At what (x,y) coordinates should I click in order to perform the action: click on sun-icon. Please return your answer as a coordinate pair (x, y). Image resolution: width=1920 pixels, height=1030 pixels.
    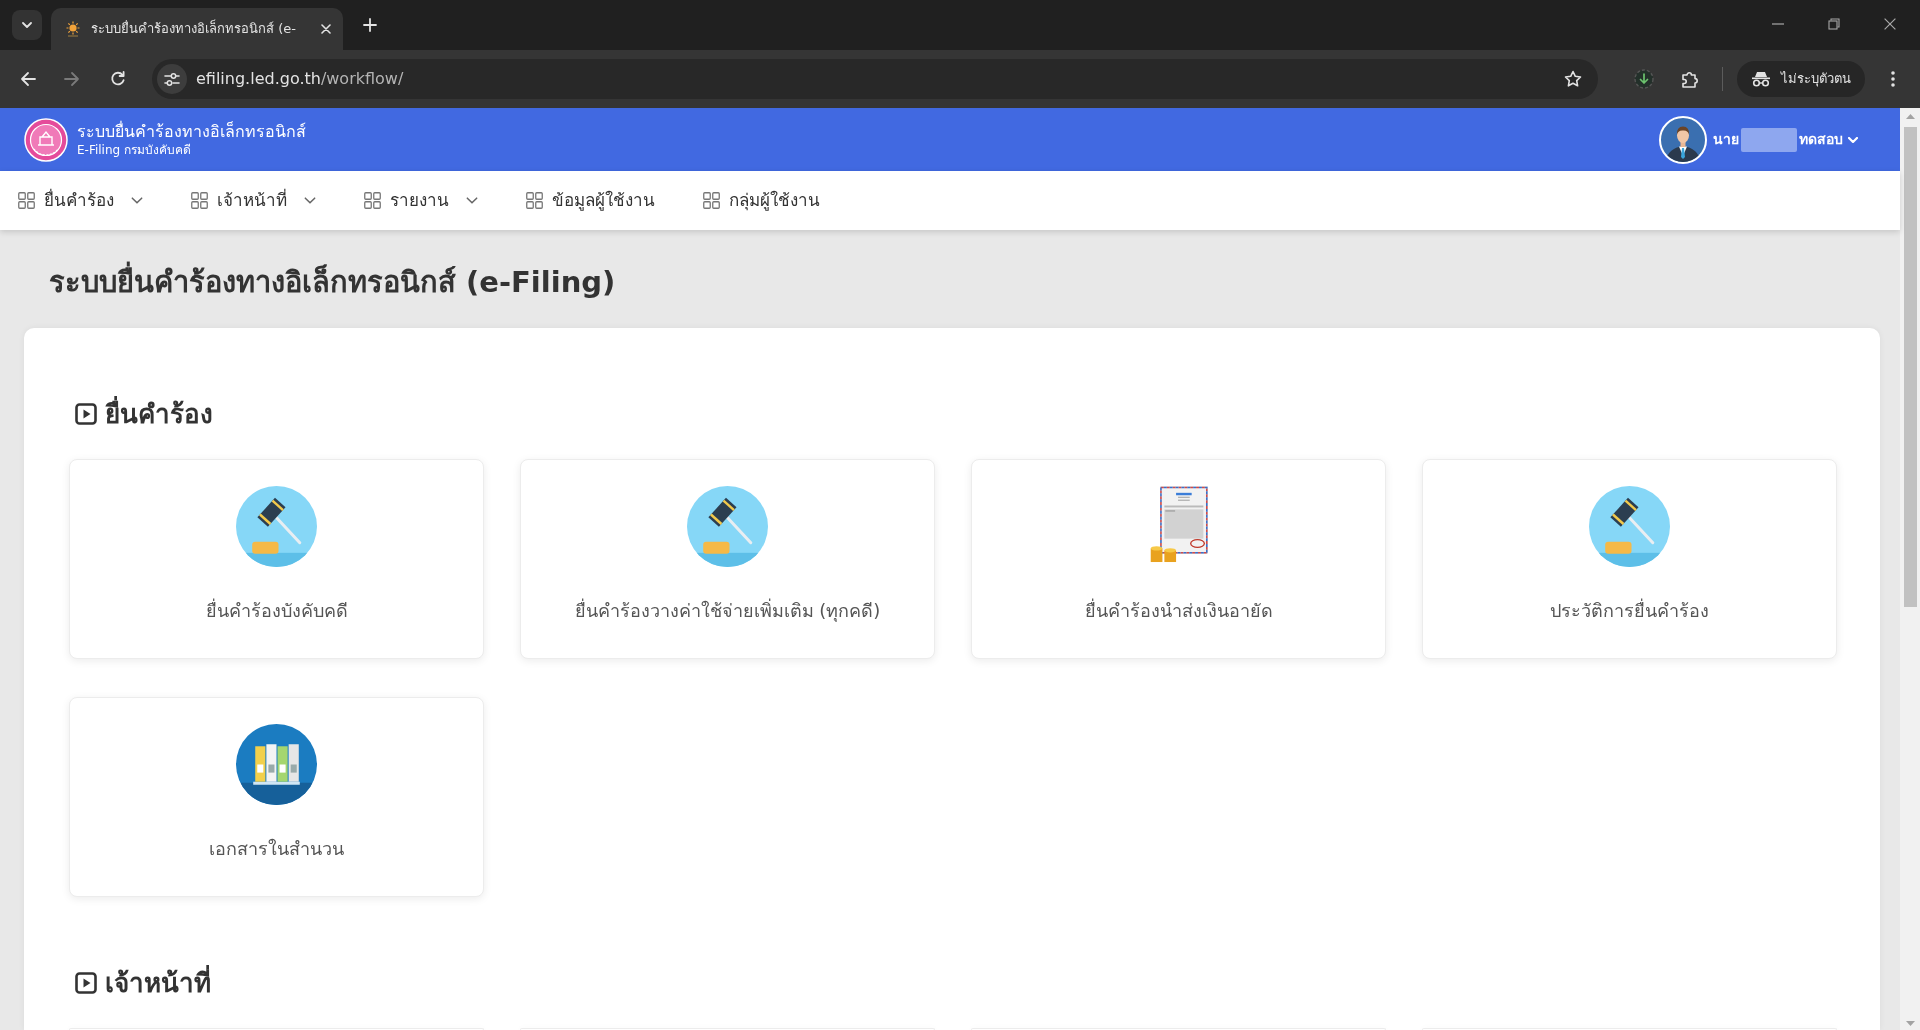
    Looking at the image, I should click on (73, 29).